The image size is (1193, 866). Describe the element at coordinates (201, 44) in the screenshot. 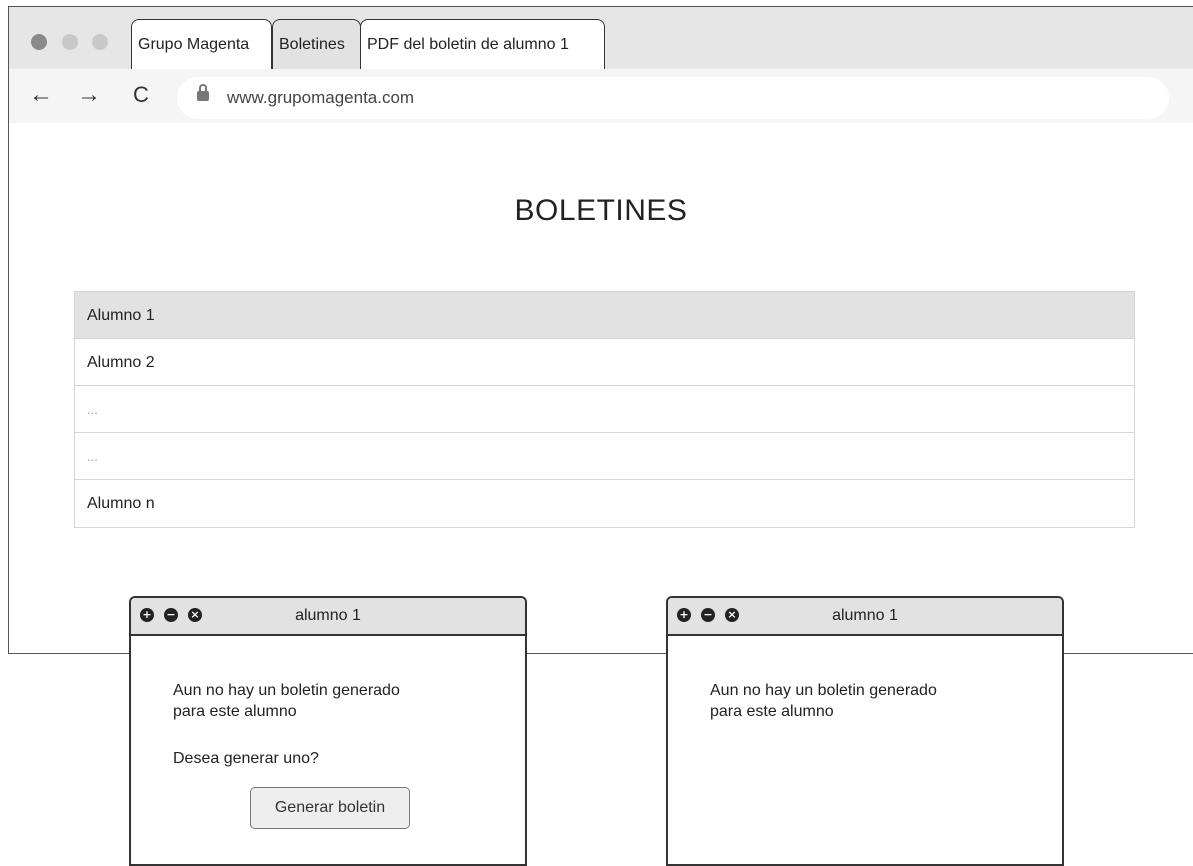

I see `tab-grupo-magenta: Grupo Magenta` at that location.